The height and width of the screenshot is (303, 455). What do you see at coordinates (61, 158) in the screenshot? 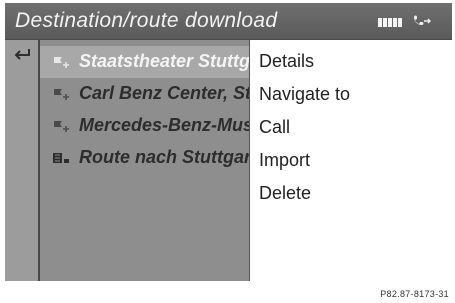
I see `route-icon` at bounding box center [61, 158].